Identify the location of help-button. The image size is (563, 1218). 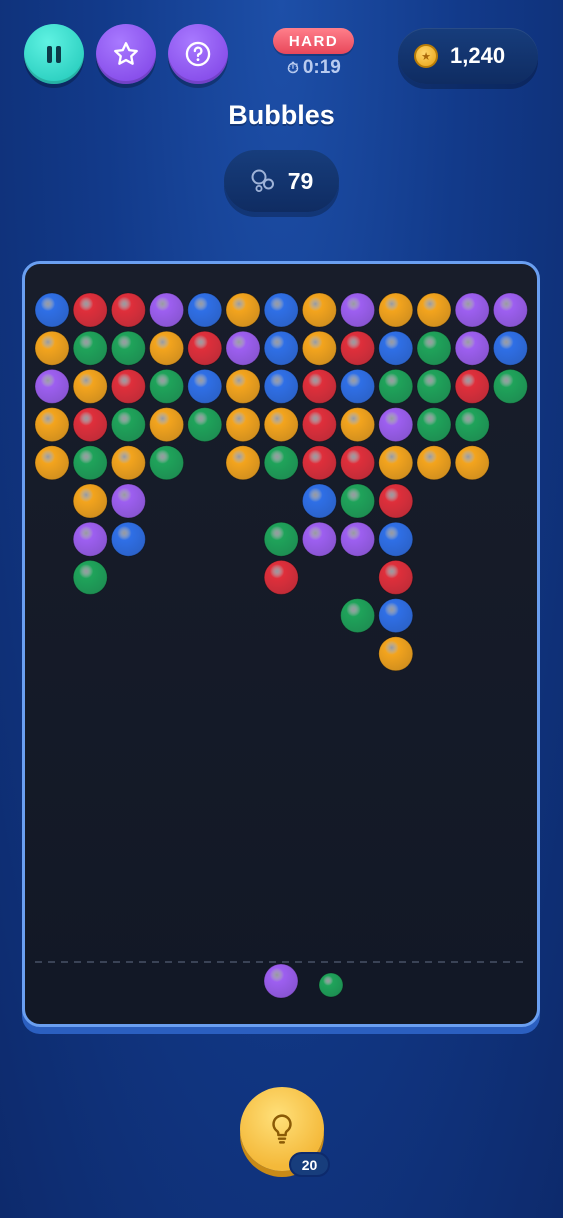
(198, 54).